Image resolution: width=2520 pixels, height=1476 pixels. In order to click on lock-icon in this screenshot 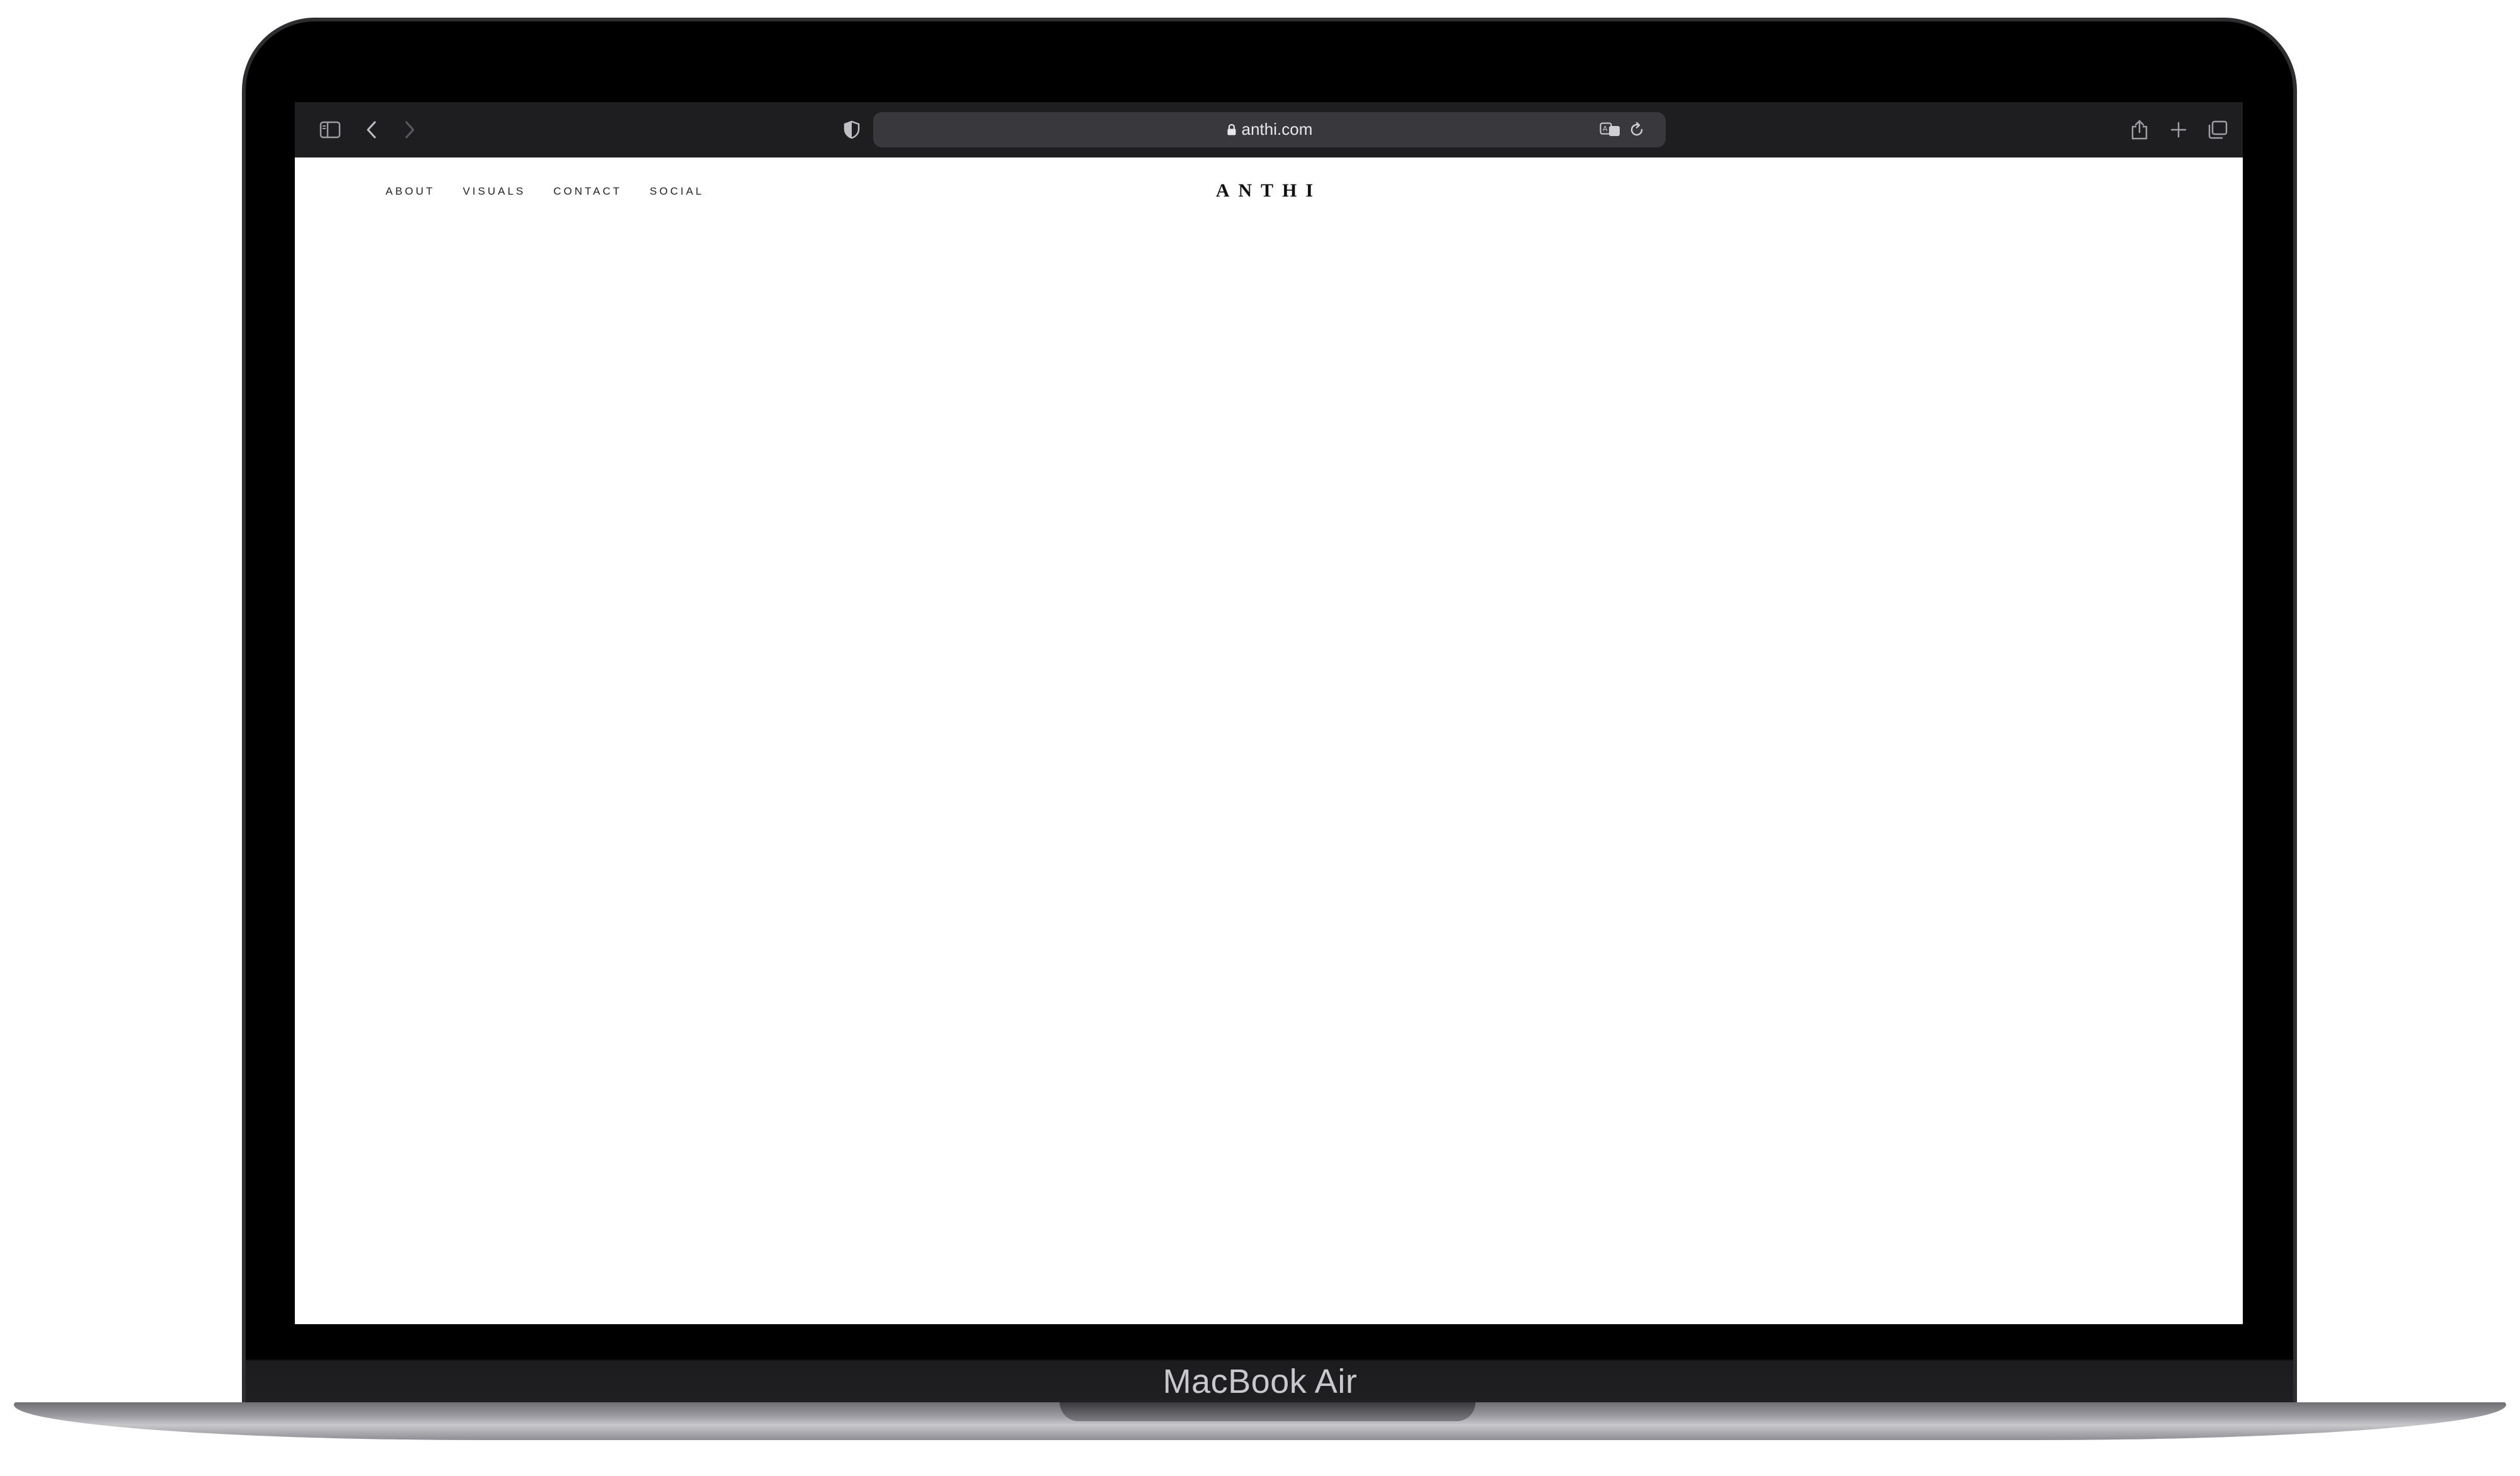, I will do `click(1232, 128)`.